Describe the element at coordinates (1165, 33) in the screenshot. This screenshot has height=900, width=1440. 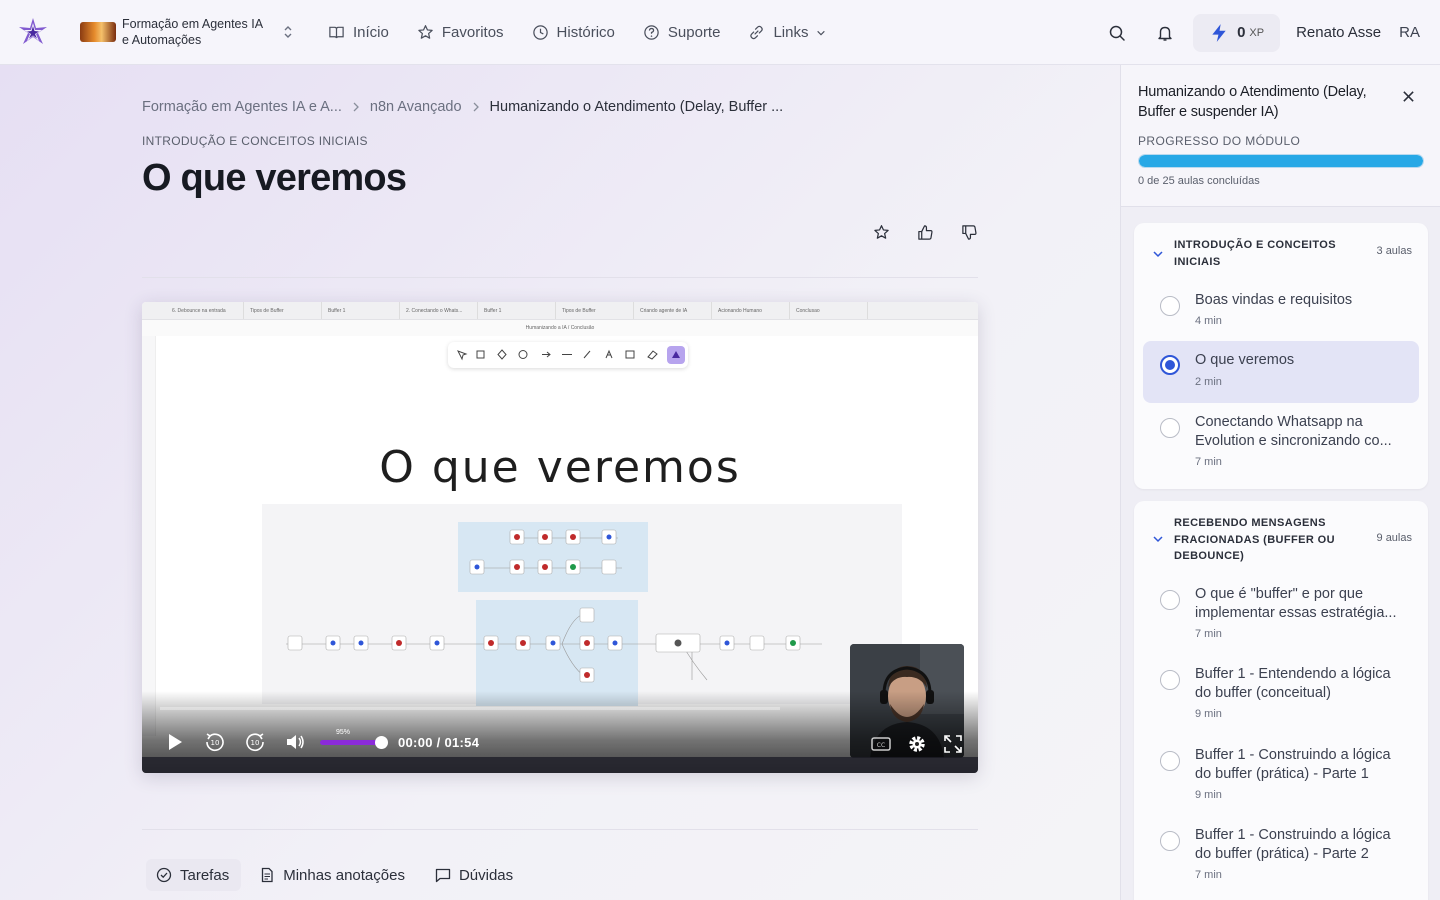
I see `notifications-button` at that location.